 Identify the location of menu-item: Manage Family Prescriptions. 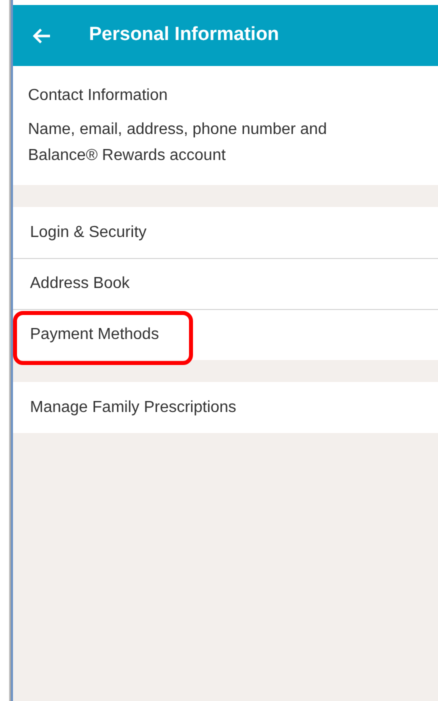
(225, 407).